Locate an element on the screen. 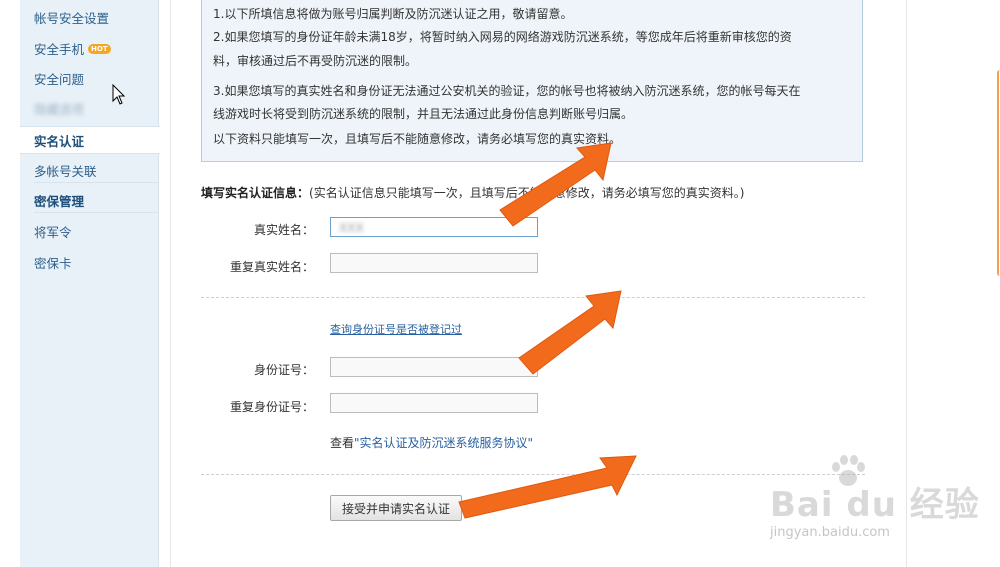 Image resolution: width=1000 pixels, height=567 pixels. watermark-sub: jingyan.baidu.com is located at coordinates (830, 532).